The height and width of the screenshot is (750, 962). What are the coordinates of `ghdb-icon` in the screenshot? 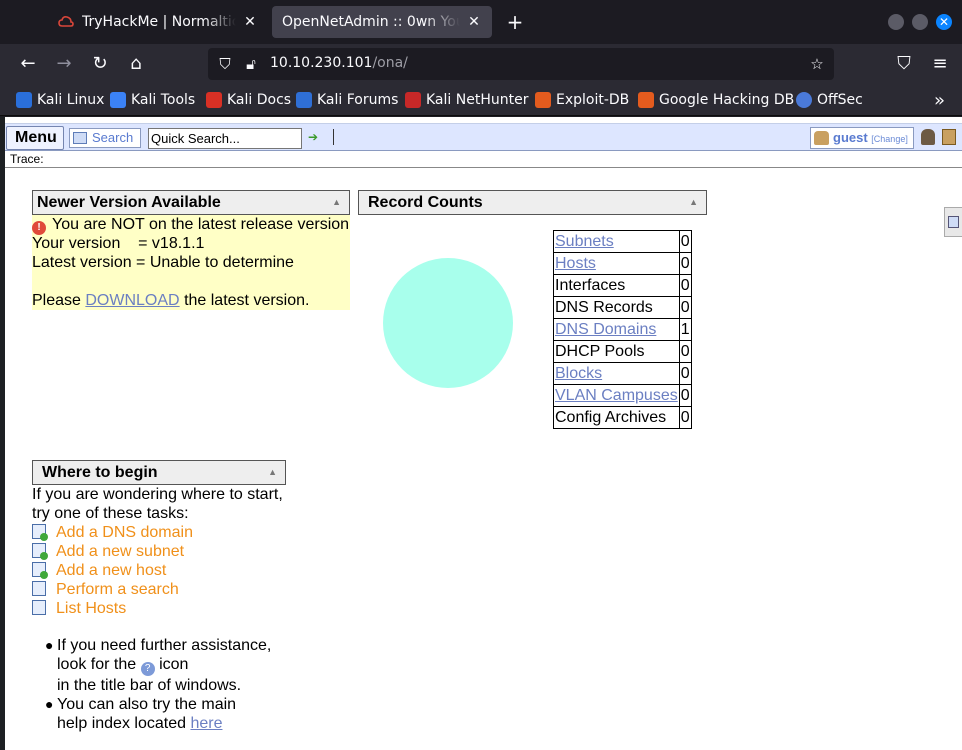 It's located at (646, 100).